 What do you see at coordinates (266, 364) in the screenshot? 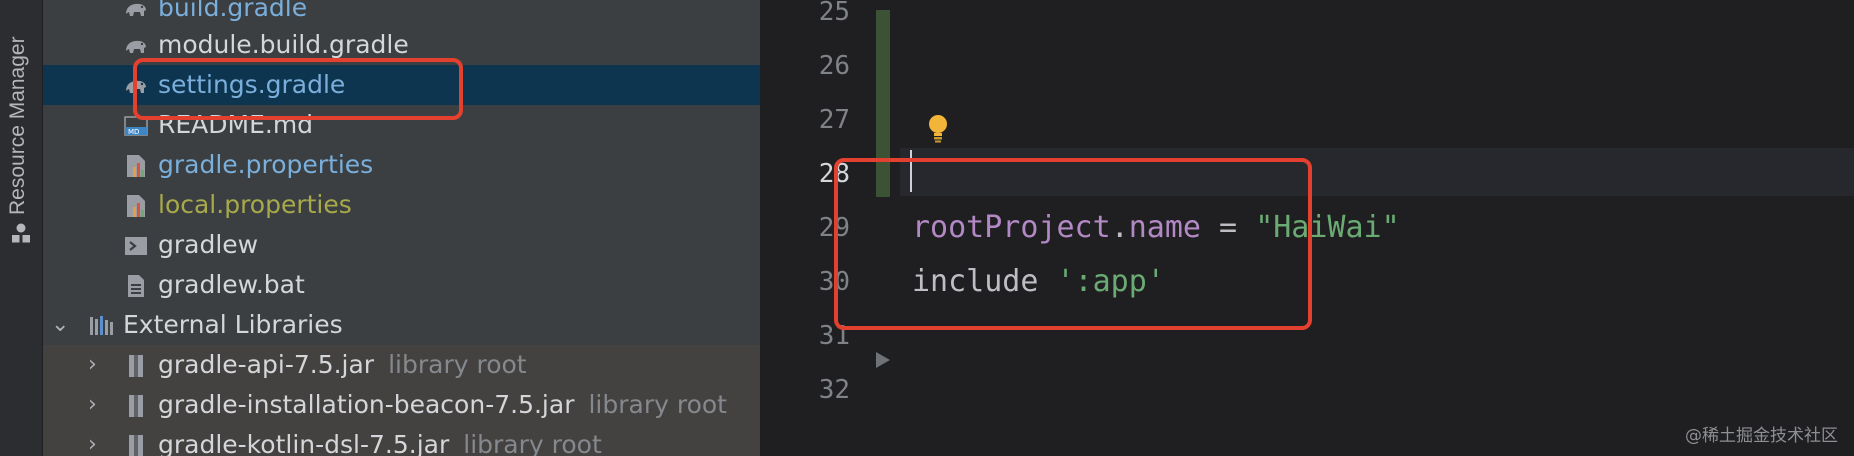
I see `tree-item-label: gradle-api-7.5.jar` at bounding box center [266, 364].